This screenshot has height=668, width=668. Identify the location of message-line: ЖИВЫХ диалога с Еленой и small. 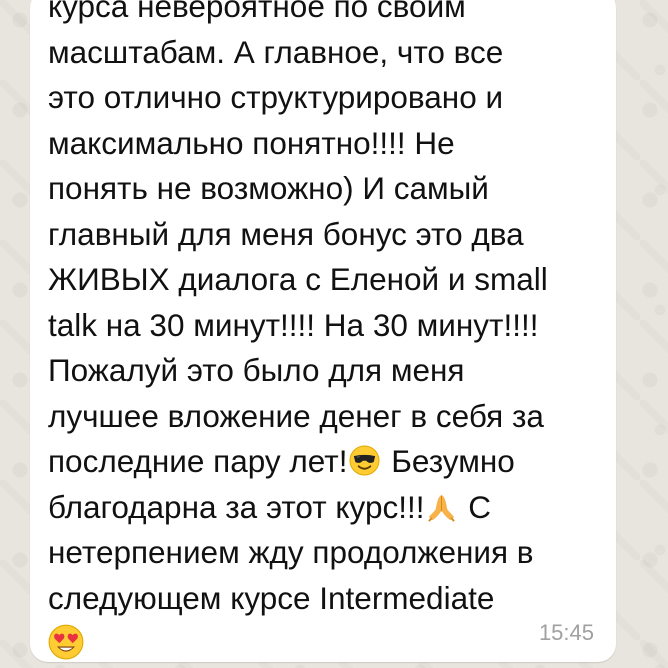
(298, 279).